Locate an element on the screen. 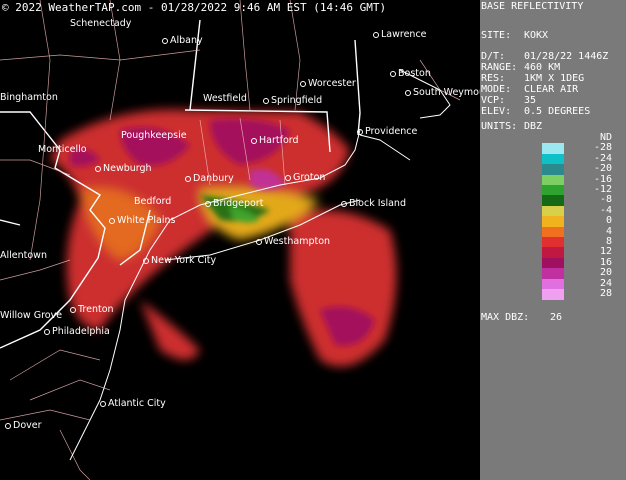 Image resolution: width=626 pixels, height=480 pixels. city-label: Bridgeport is located at coordinates (234, 204).